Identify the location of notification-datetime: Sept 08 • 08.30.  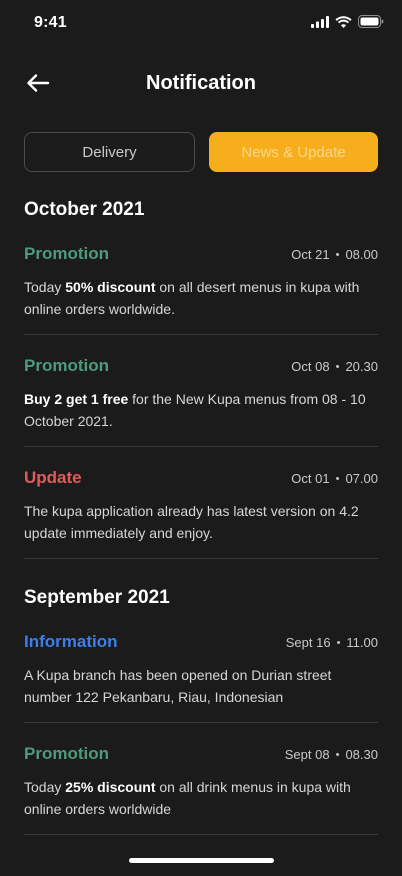
(331, 754).